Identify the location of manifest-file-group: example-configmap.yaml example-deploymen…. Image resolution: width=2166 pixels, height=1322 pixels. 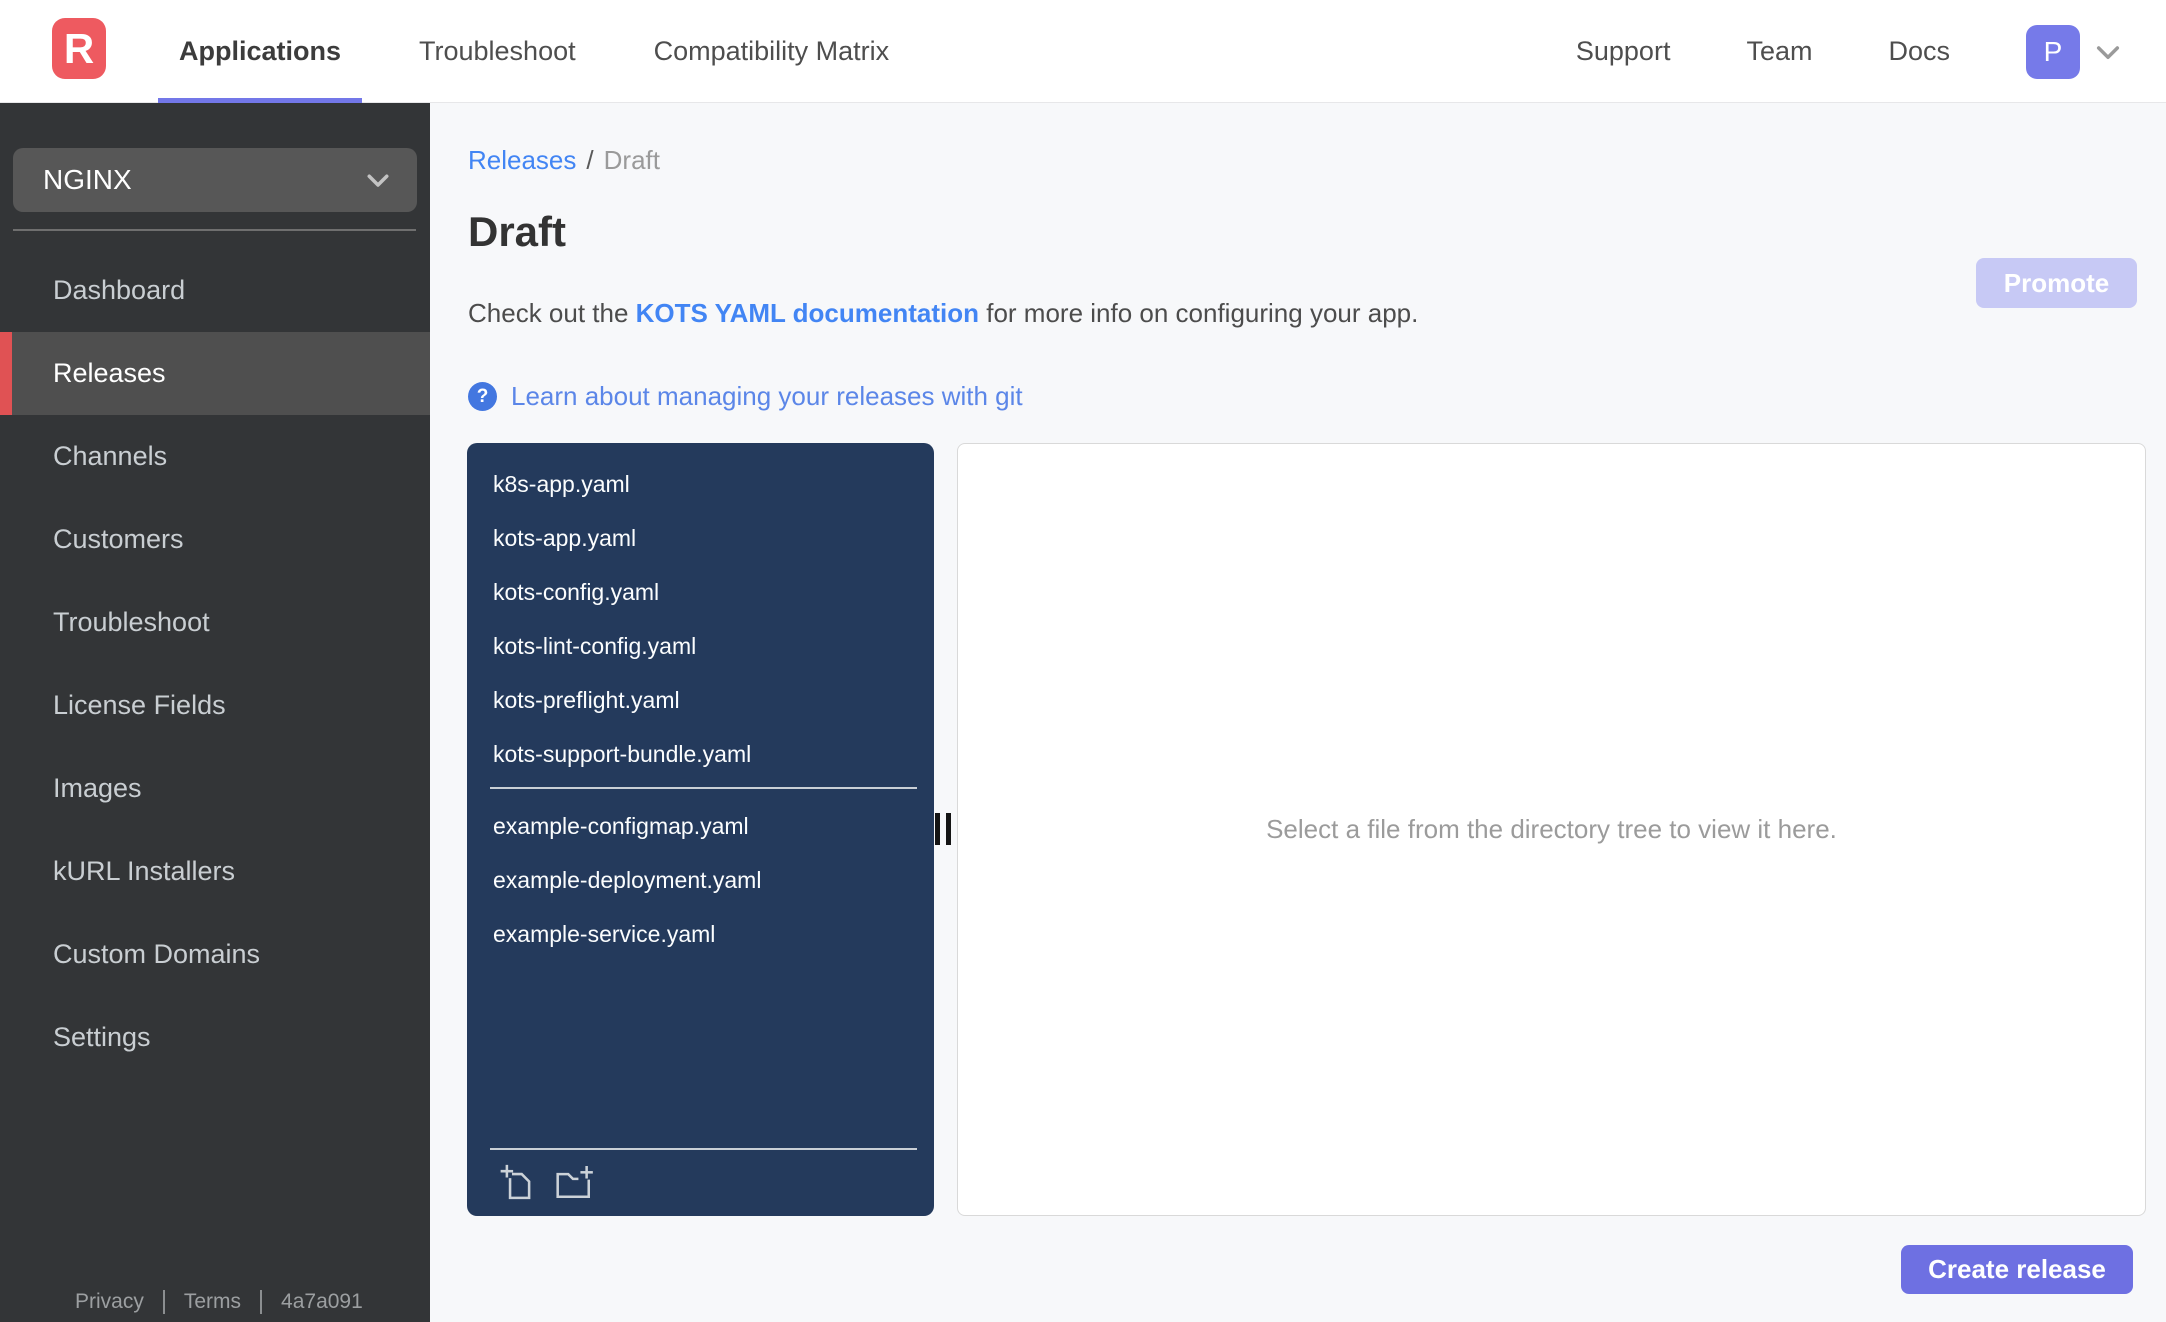
(700, 877).